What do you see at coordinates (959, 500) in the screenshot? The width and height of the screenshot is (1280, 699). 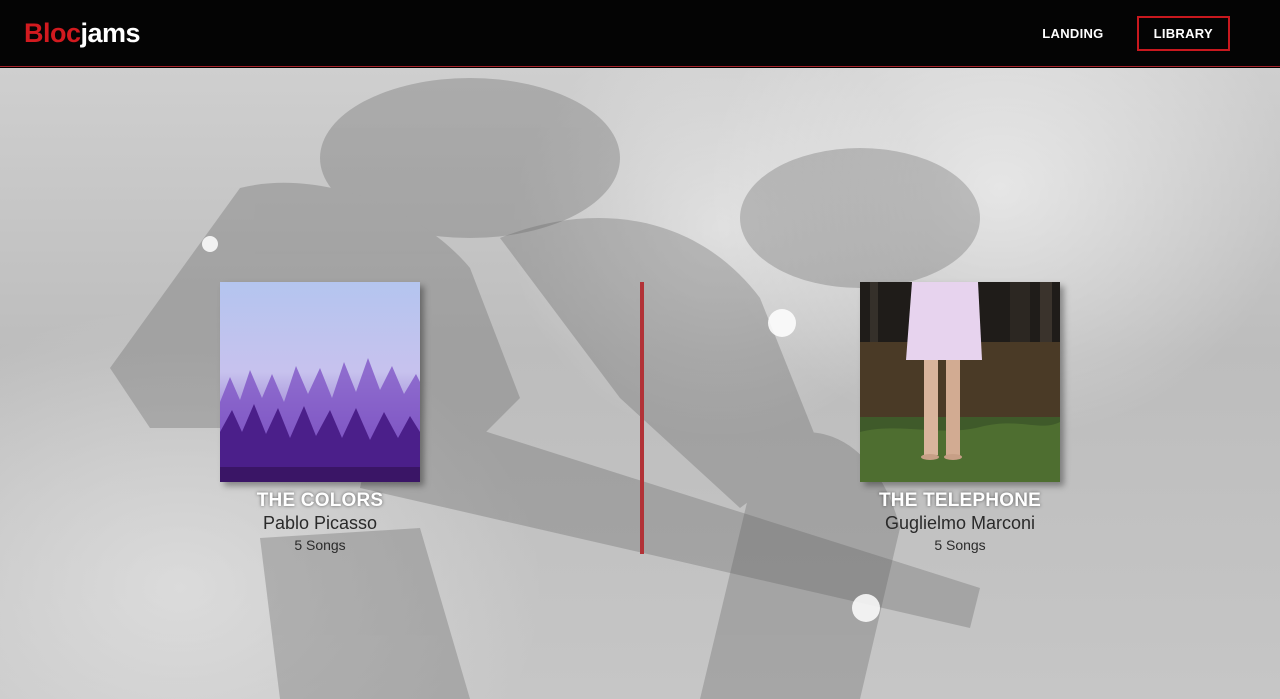 I see `album-title: THE TELEPHONE` at bounding box center [959, 500].